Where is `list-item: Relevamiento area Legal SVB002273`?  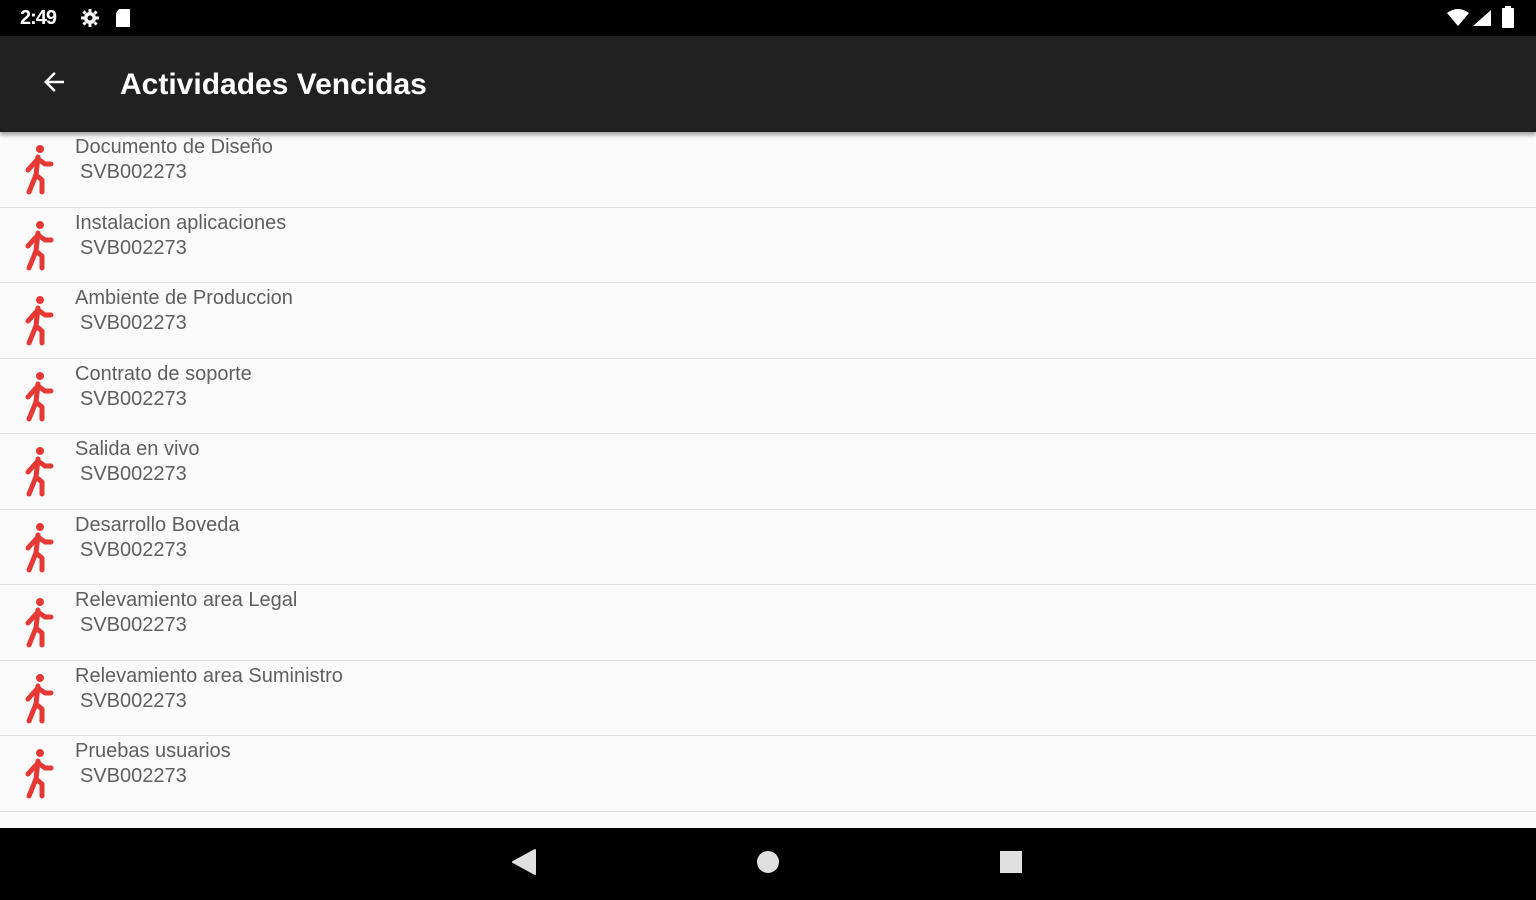
list-item: Relevamiento area Legal SVB002273 is located at coordinates (768, 623).